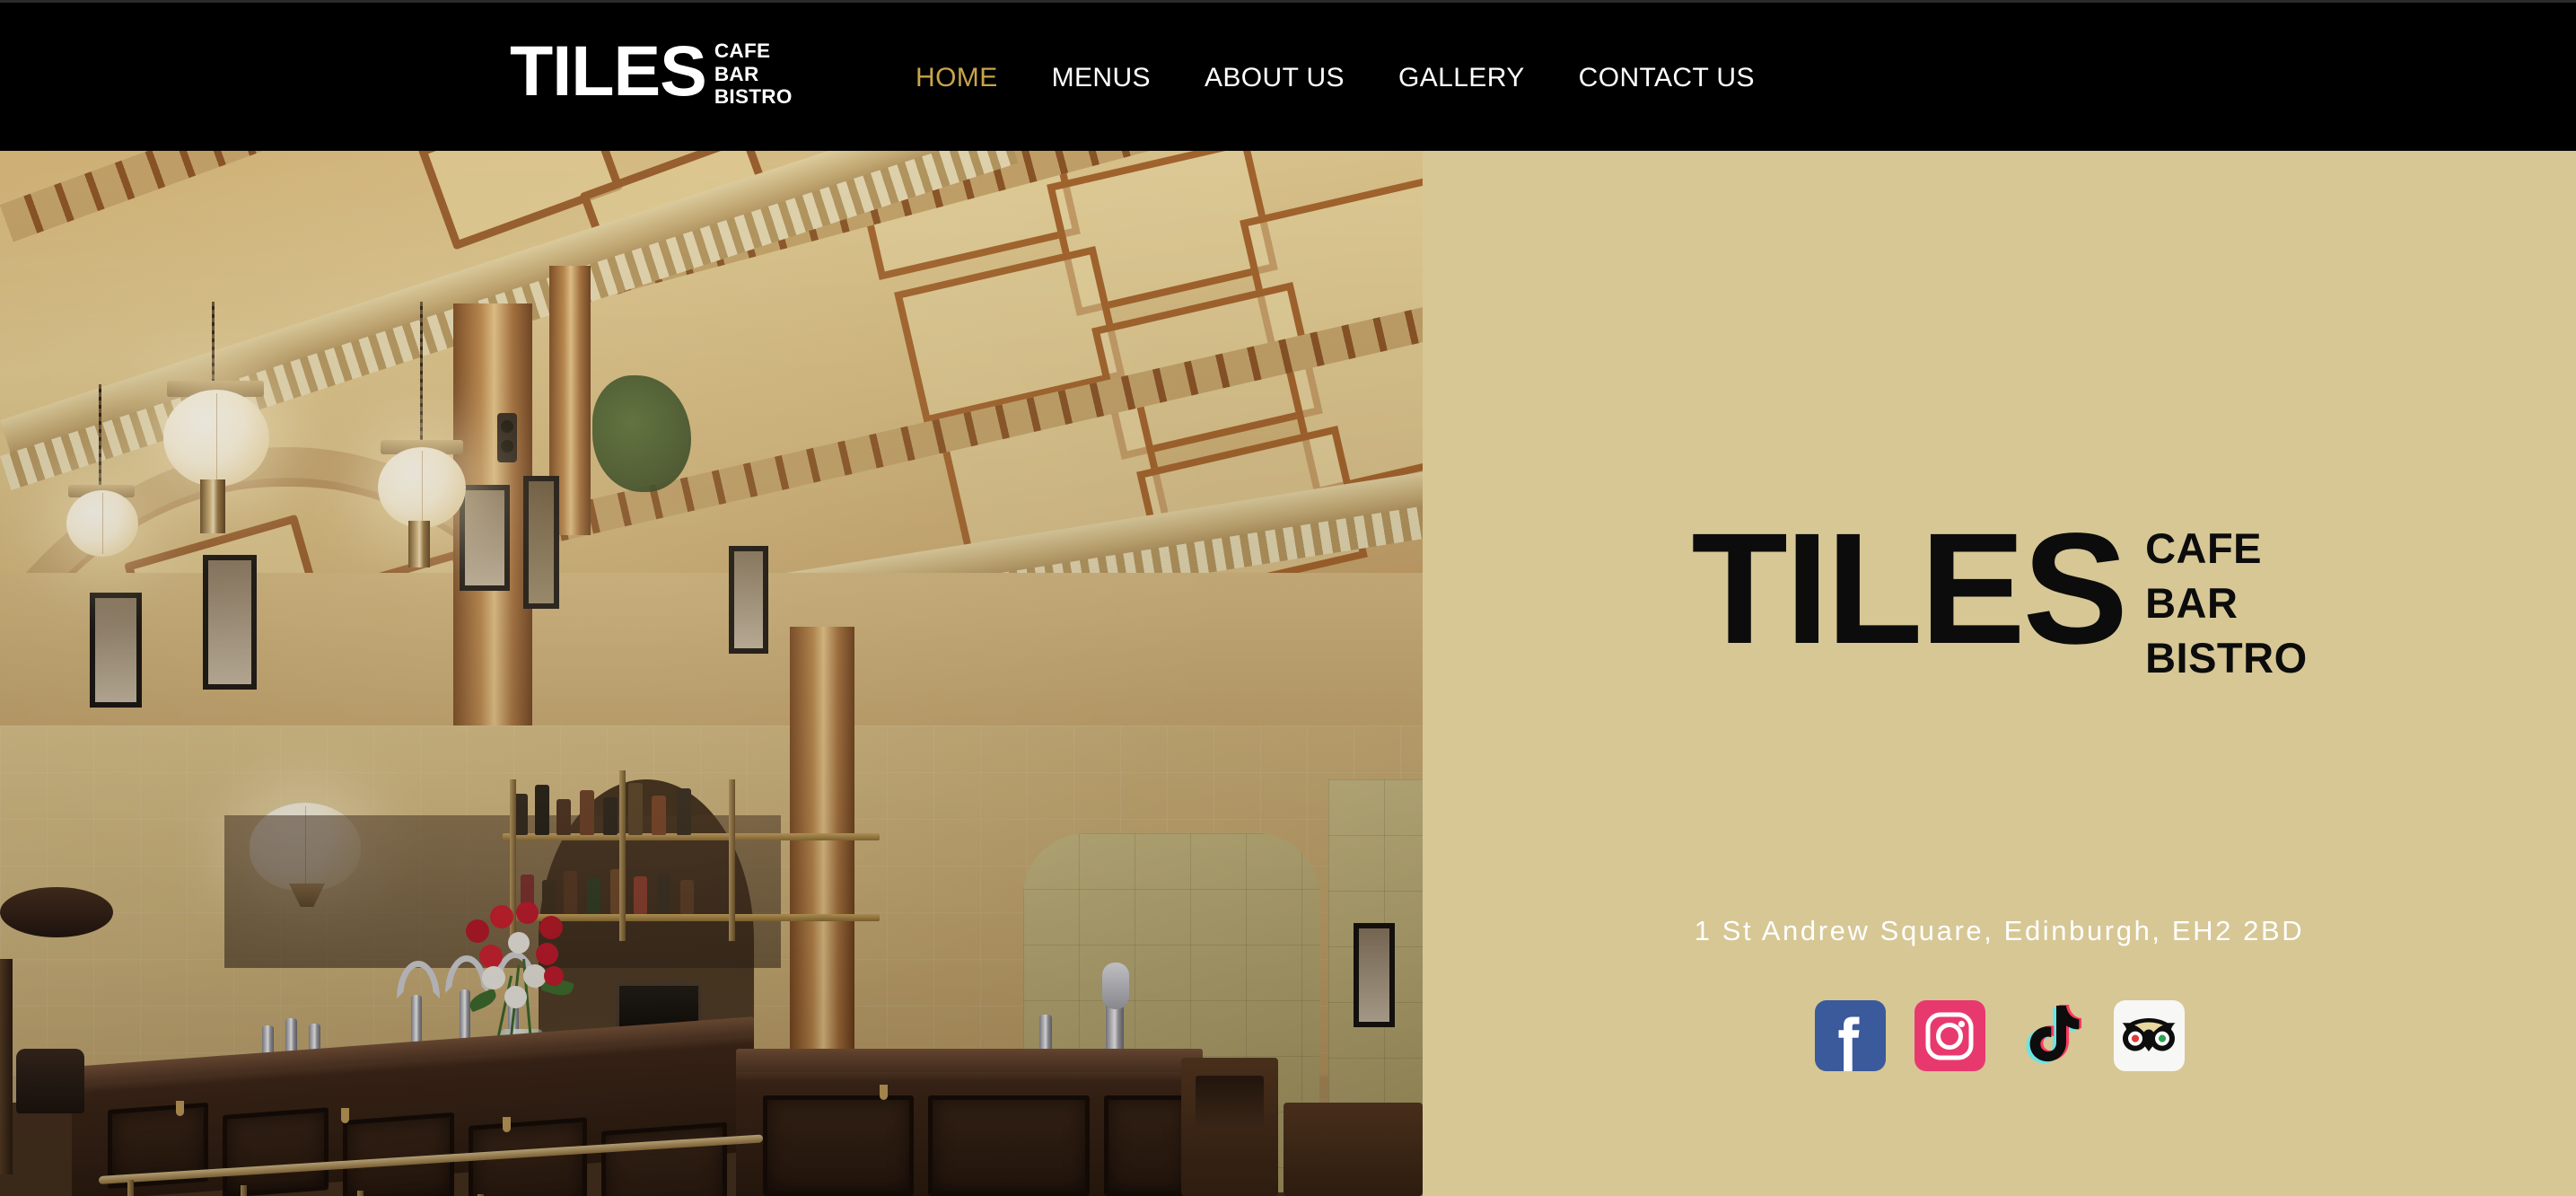 Image resolution: width=2576 pixels, height=1196 pixels. What do you see at coordinates (742, 51) in the screenshot?
I see `header-logo-line-cafe: CAFE` at bounding box center [742, 51].